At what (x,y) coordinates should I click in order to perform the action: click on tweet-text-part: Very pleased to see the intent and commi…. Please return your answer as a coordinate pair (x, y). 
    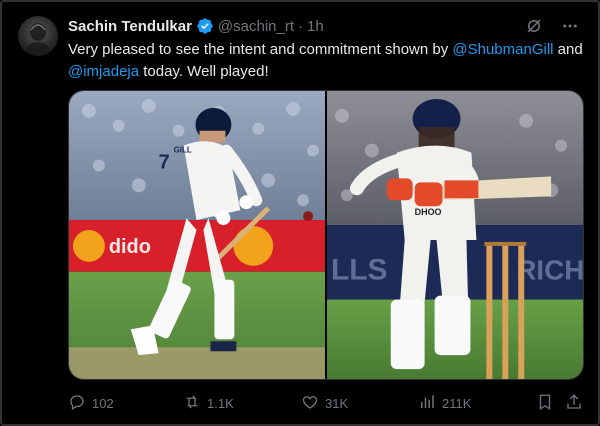
    Looking at the image, I should click on (260, 49).